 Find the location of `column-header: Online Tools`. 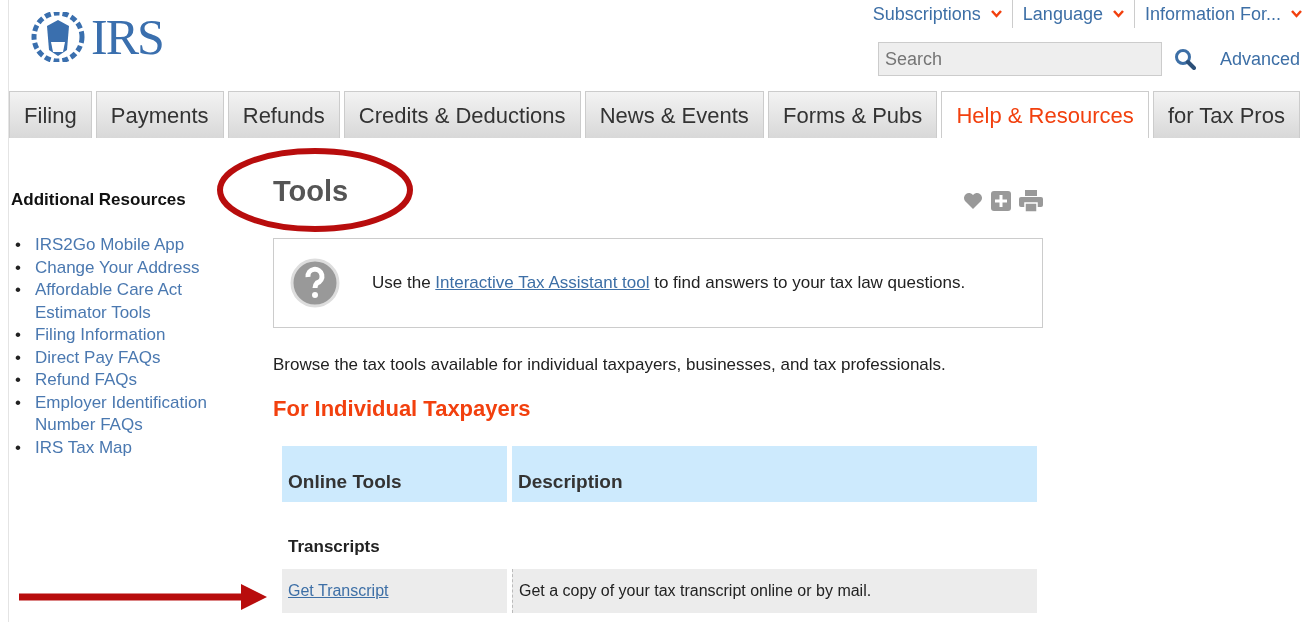

column-header: Online Tools is located at coordinates (394, 473).